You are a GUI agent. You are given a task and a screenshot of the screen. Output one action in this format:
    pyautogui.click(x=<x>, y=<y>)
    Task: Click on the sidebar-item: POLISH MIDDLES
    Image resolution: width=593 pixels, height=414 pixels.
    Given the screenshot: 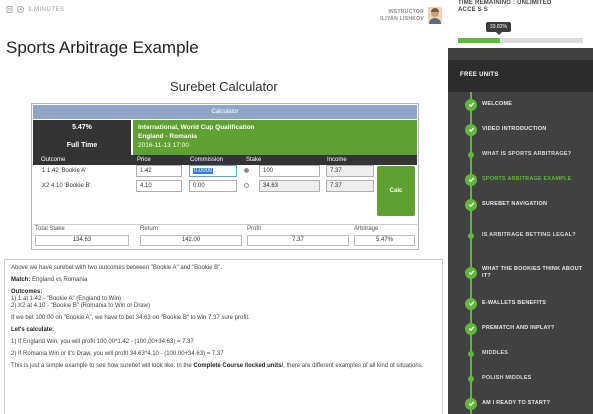 What is the action you would take?
    pyautogui.click(x=520, y=378)
    